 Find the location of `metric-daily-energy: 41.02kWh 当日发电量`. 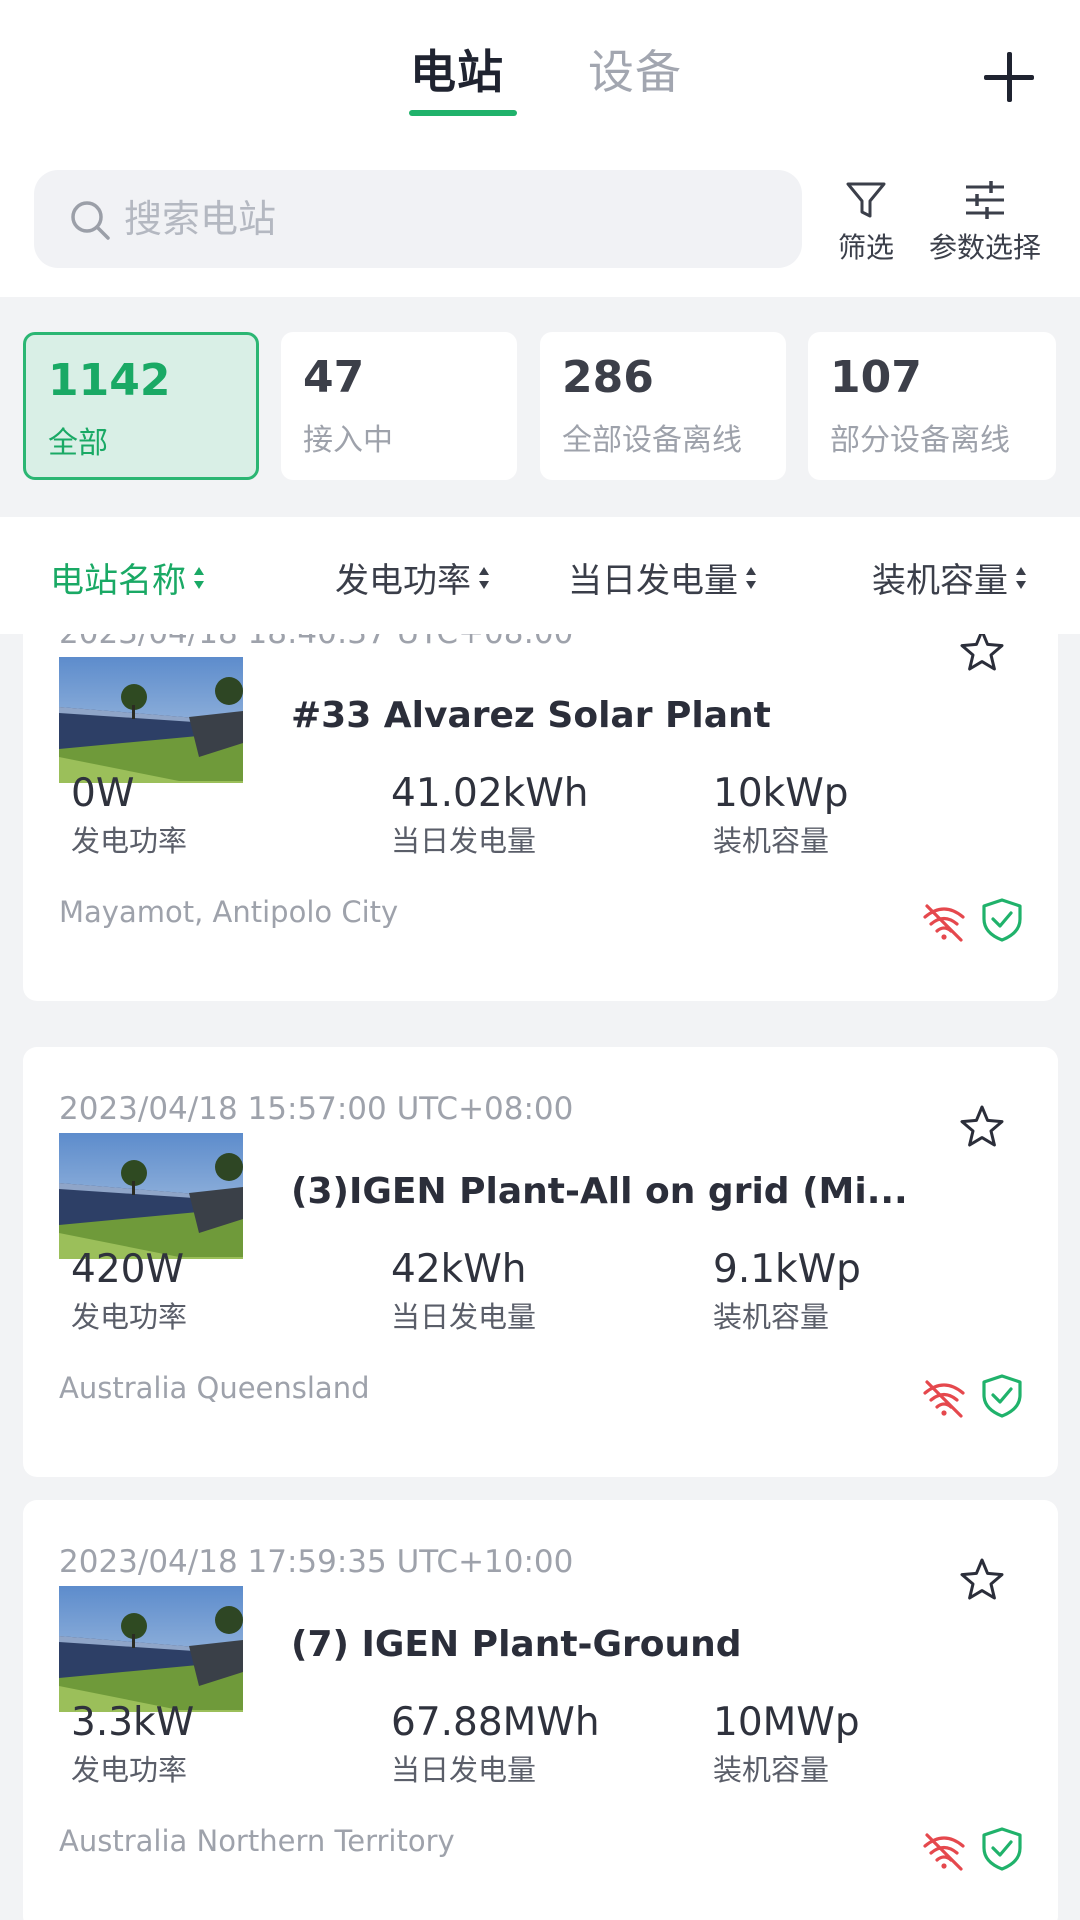

metric-daily-energy: 41.02kWh 当日发电量 is located at coordinates (490, 815).